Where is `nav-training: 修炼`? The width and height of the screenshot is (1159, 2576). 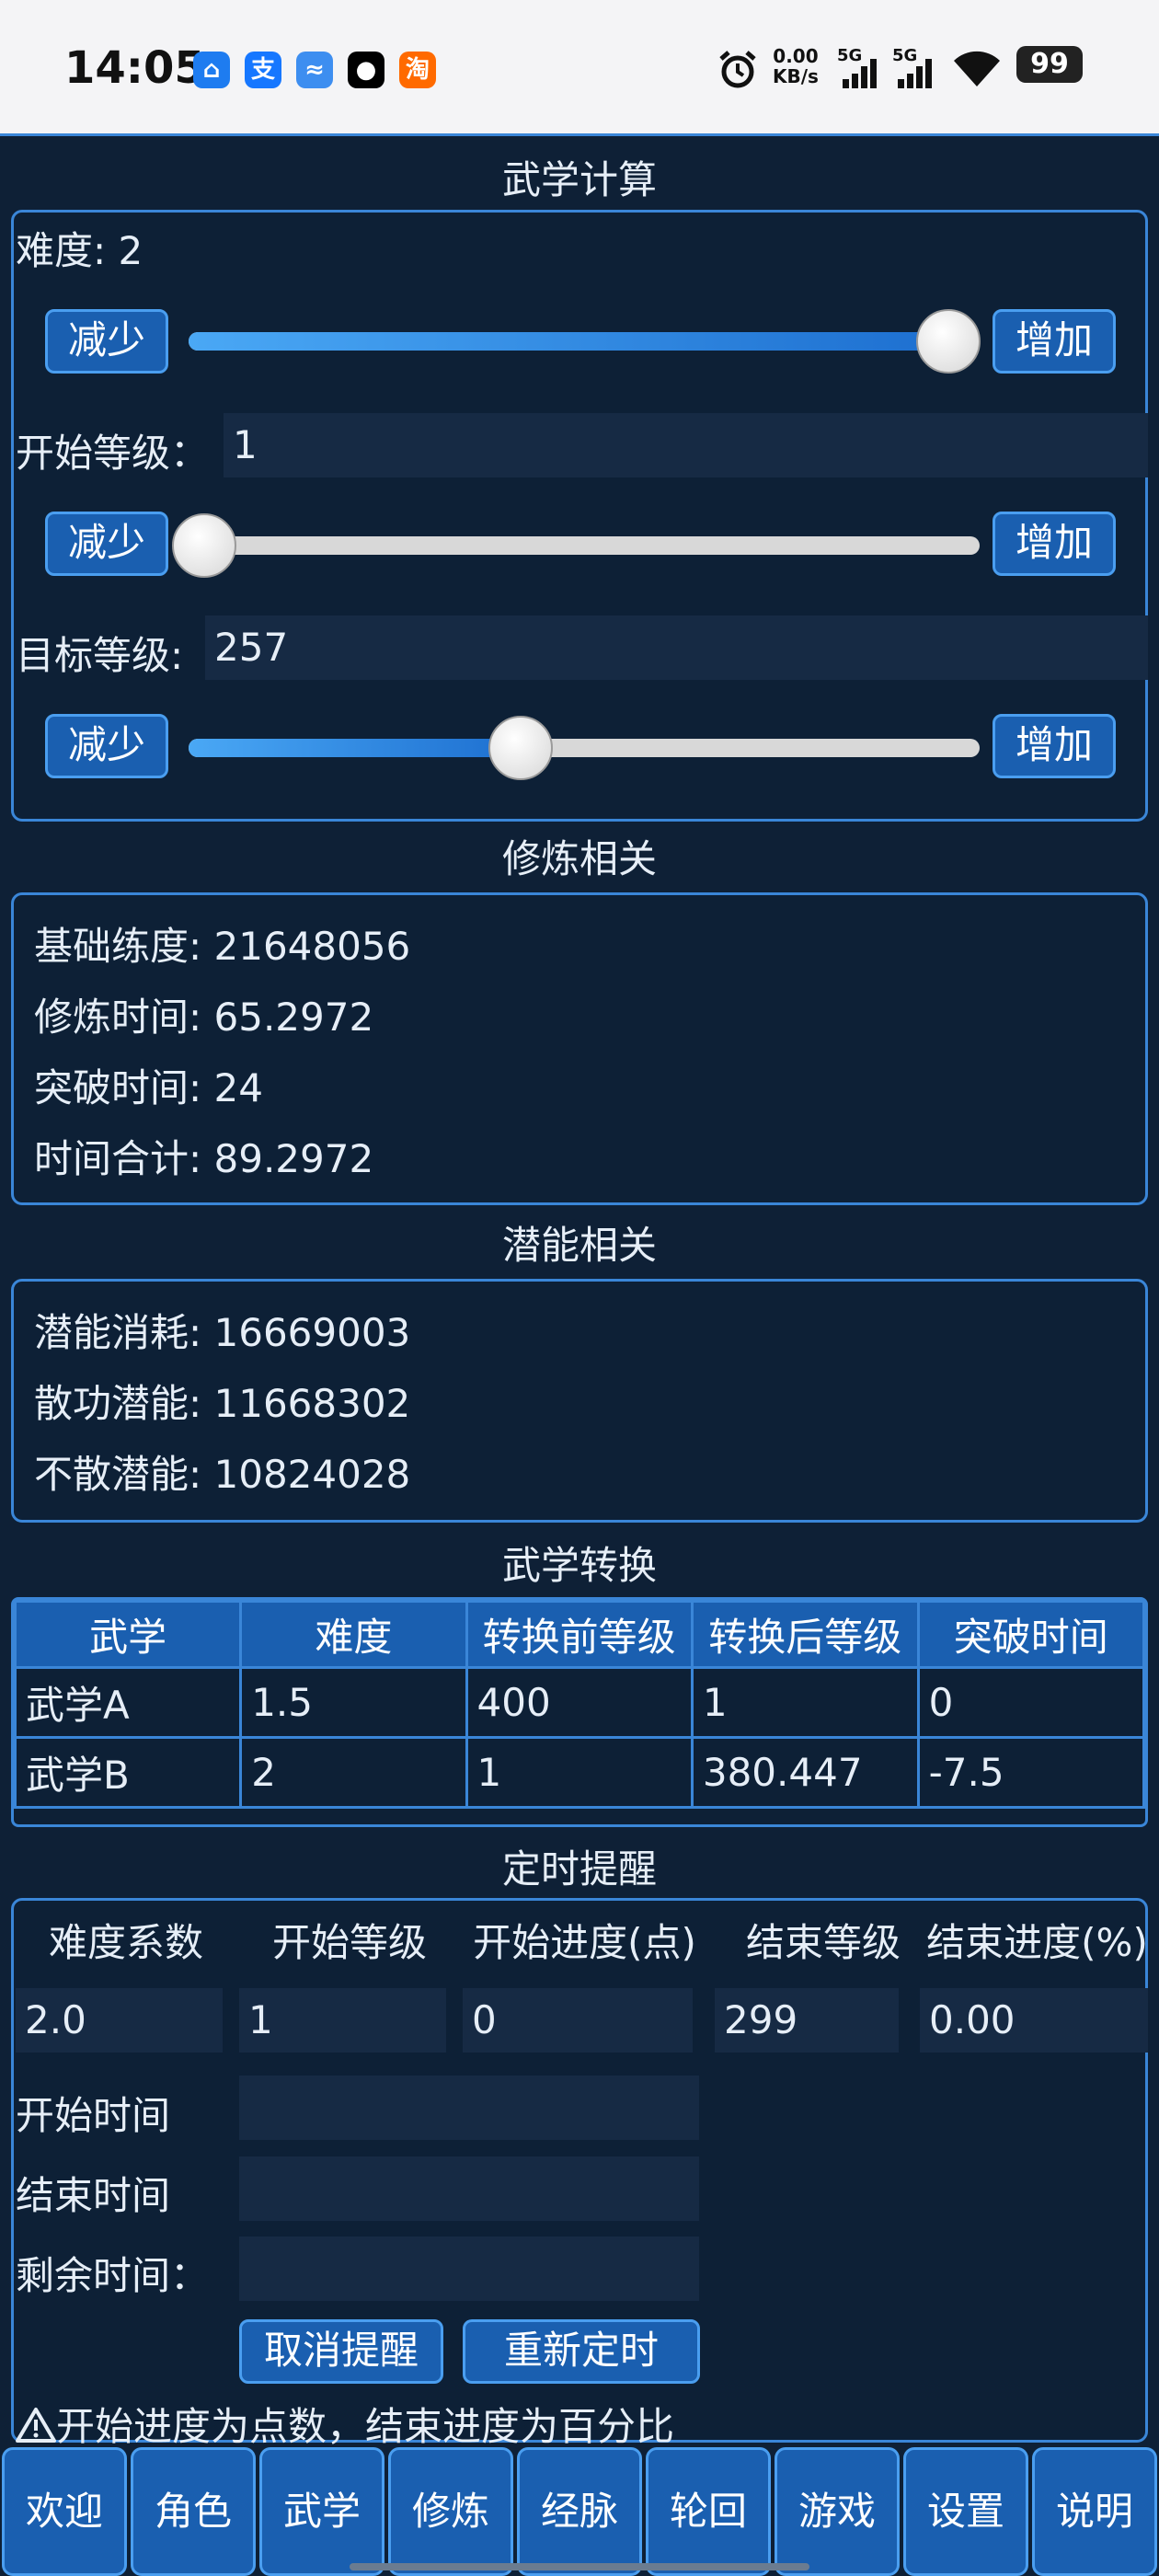 nav-training: 修炼 is located at coordinates (450, 2511).